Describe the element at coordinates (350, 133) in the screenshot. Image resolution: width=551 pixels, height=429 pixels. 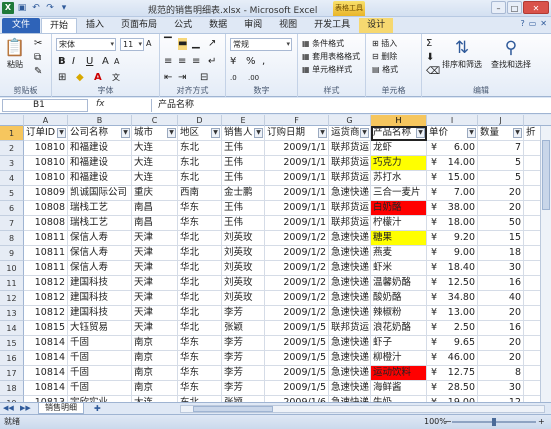
I see `table-header-cell: 运货商 ▼` at that location.